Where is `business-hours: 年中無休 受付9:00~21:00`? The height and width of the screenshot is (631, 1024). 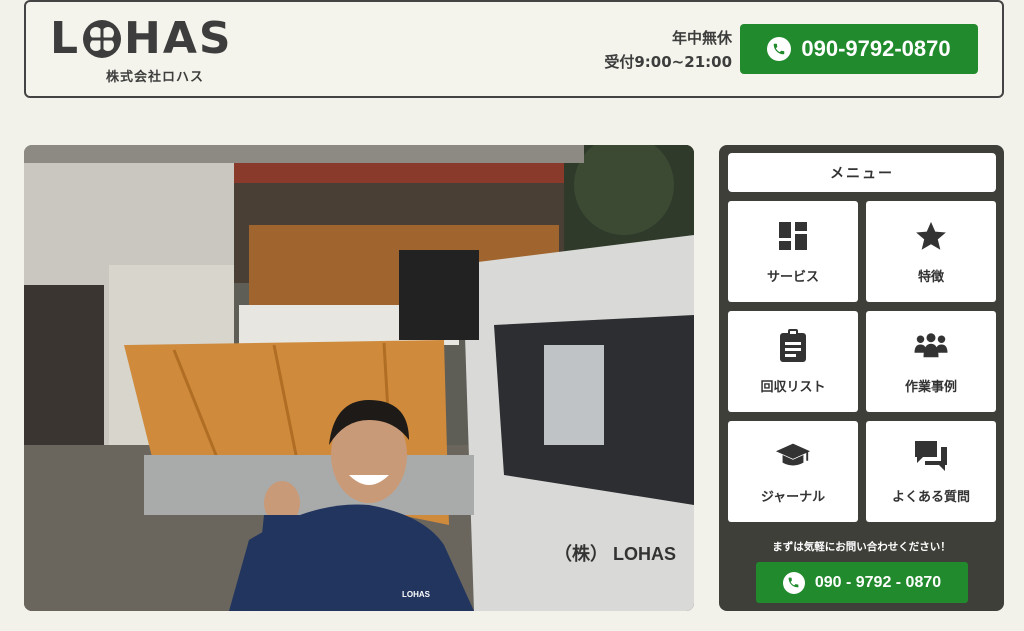
business-hours: 年中無休 受付9:00~21:00 is located at coordinates (668, 50).